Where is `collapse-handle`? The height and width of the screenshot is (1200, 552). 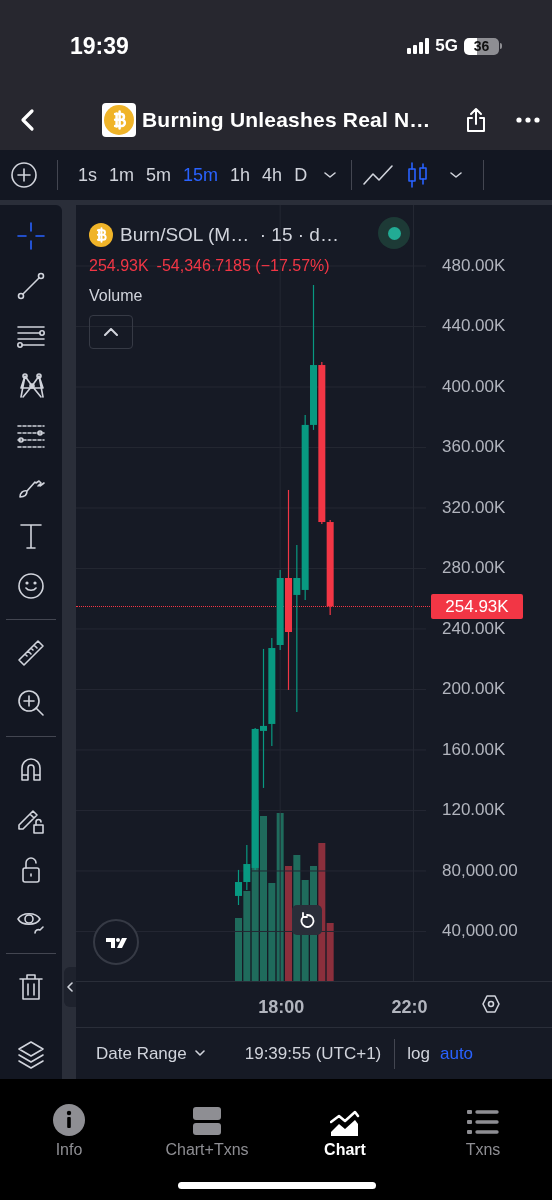
collapse-handle is located at coordinates (70, 987).